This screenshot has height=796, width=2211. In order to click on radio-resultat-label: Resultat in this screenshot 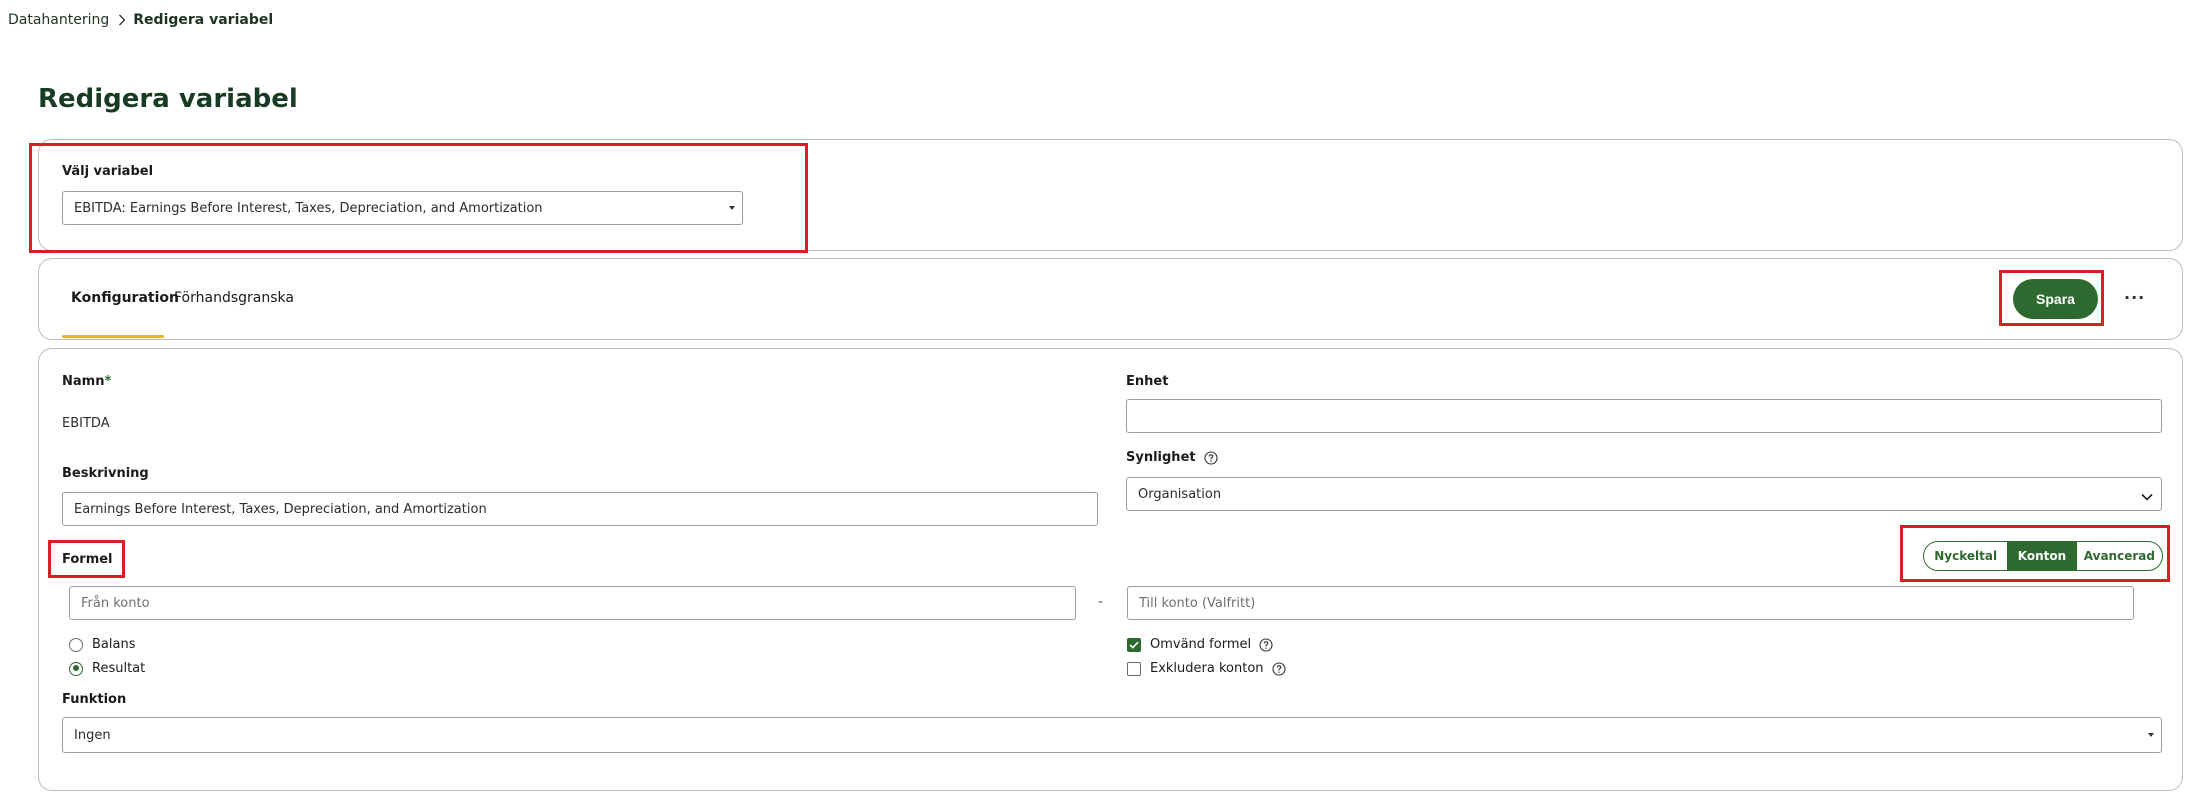, I will do `click(119, 668)`.